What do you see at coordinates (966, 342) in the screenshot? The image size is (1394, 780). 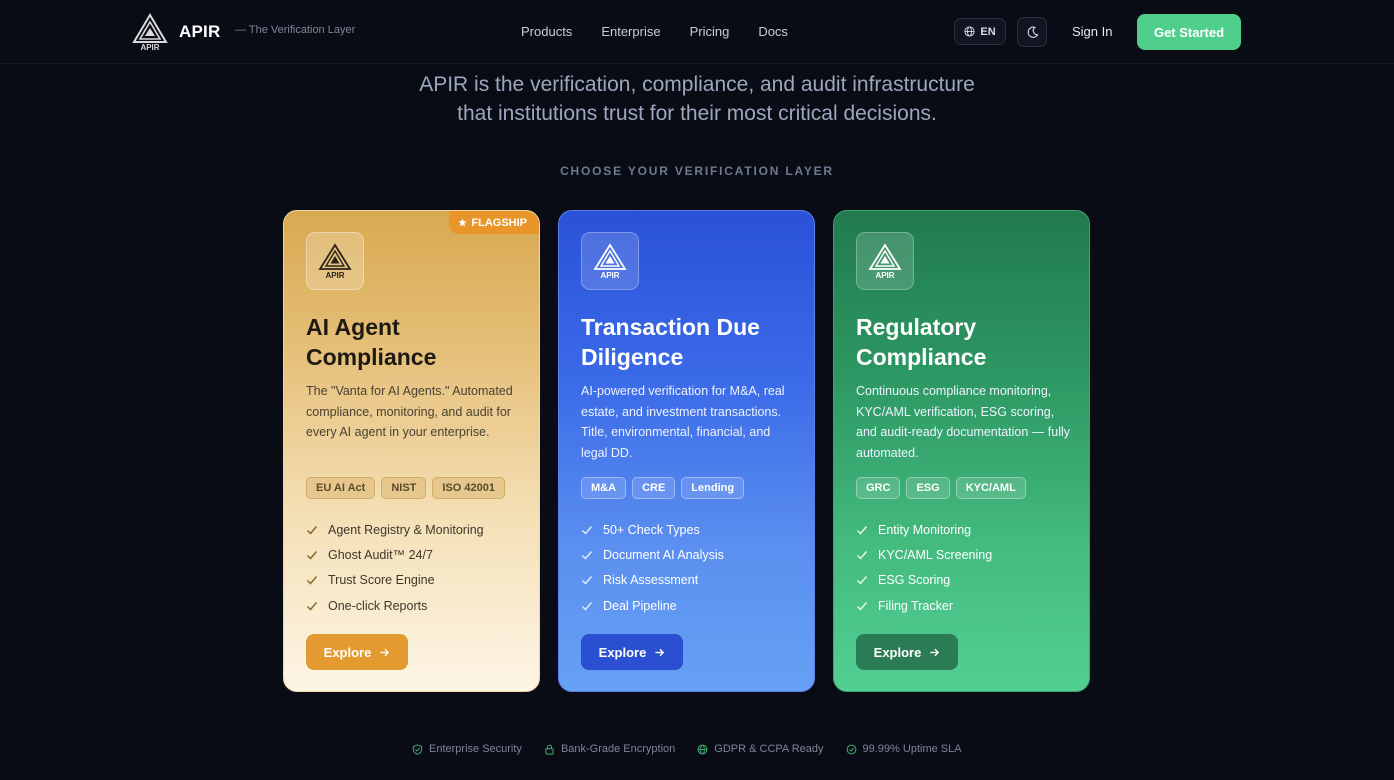 I see `card-title: Regulatory Compliance` at bounding box center [966, 342].